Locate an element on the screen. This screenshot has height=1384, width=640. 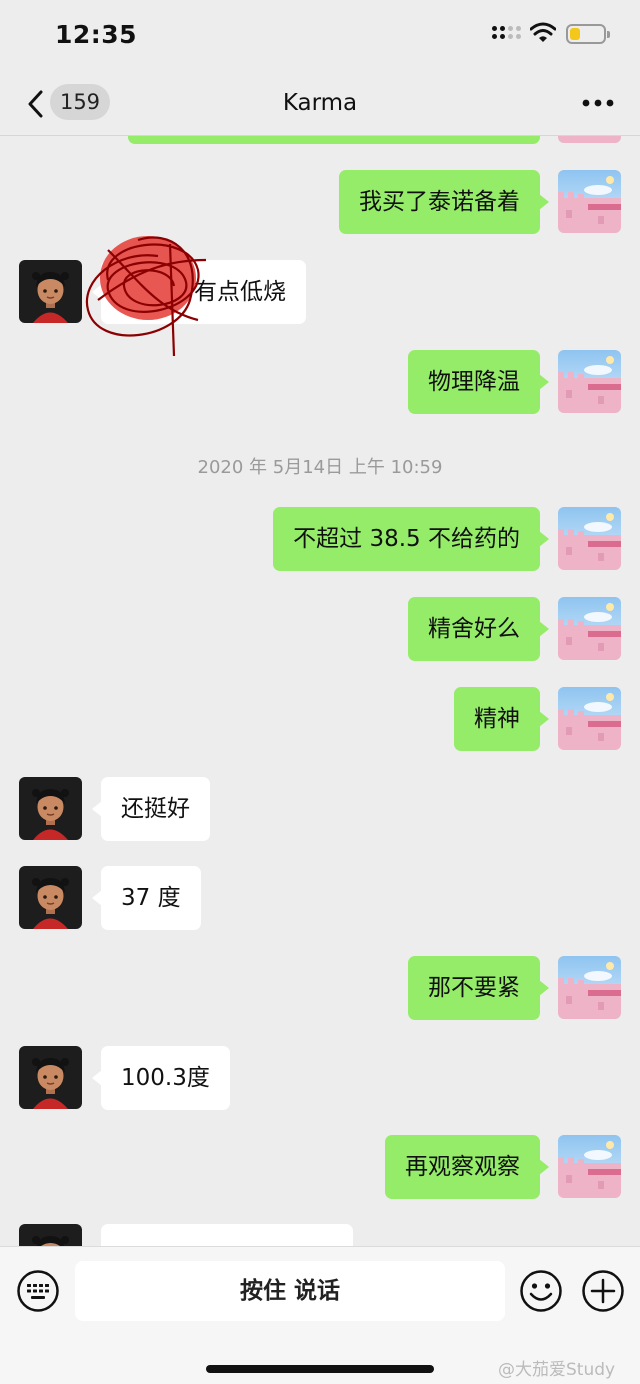
plus-icon is located at coordinates (603, 1291).